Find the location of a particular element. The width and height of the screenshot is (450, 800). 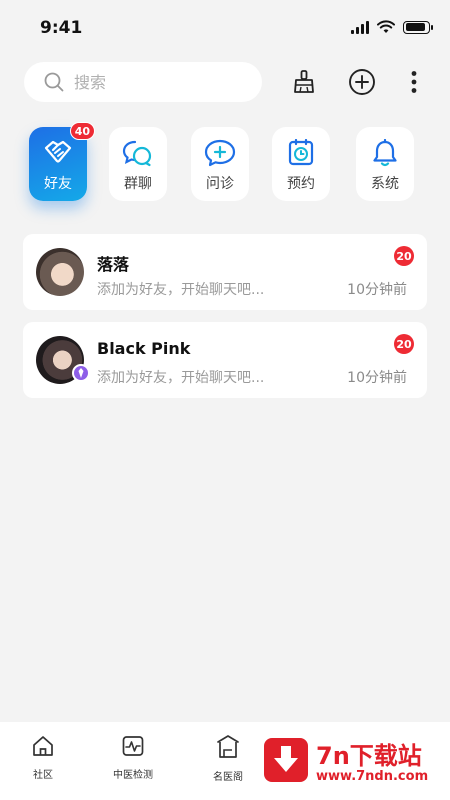

chat-bubbles-icon is located at coordinates (137, 153).